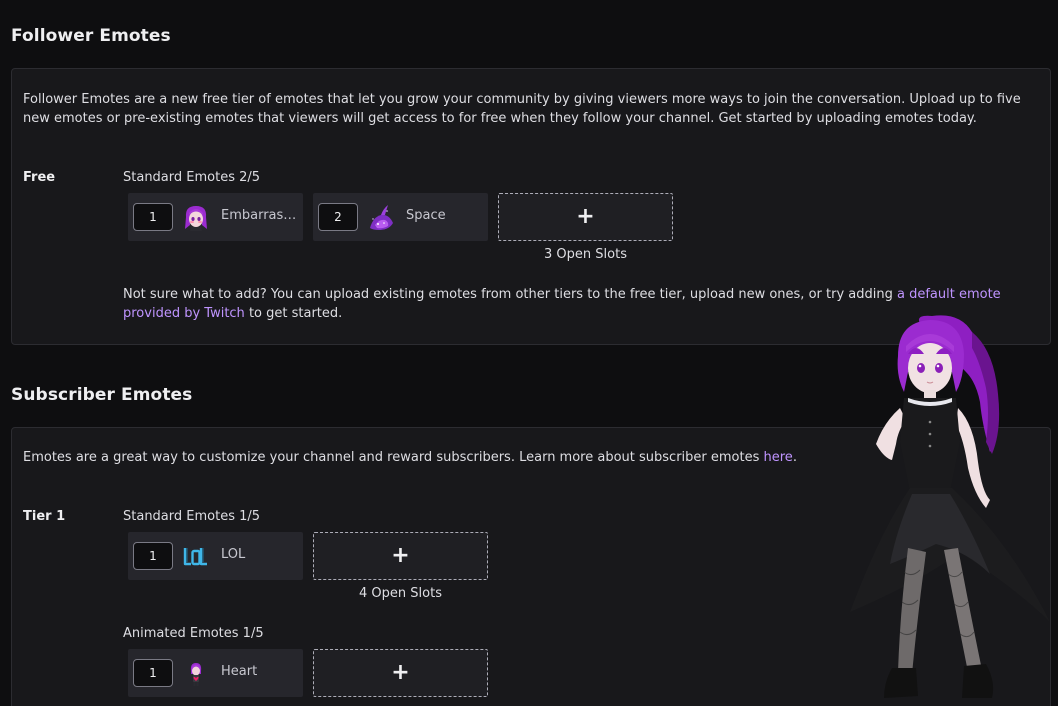 The image size is (1058, 706). I want to click on tier-1-label: Tier 1, so click(44, 516).